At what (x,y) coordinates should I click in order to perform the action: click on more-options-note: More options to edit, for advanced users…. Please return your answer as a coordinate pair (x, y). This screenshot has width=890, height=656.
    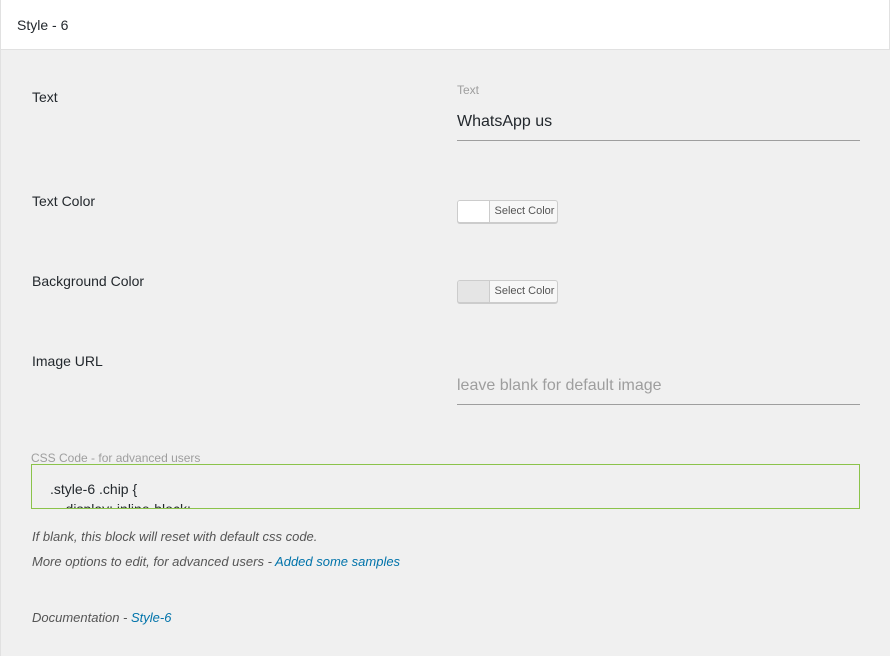
    Looking at the image, I should click on (216, 561).